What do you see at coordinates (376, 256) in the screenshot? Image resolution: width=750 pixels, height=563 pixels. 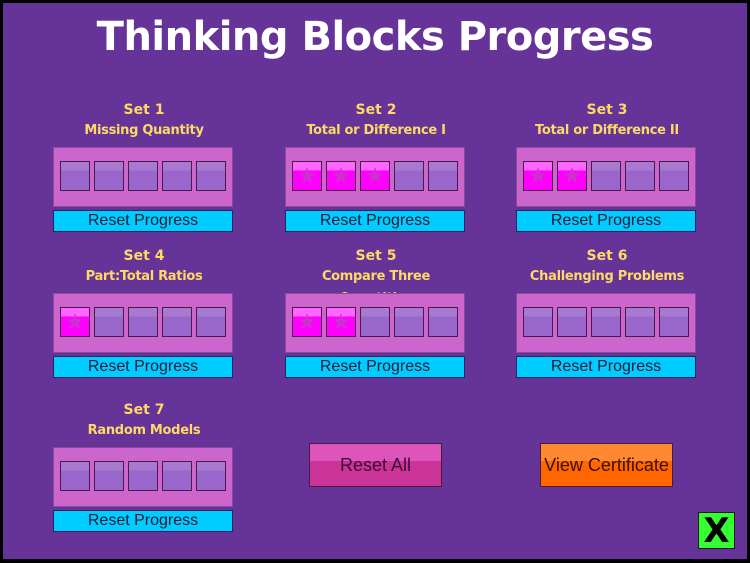 I see `set-number: Set 5` at bounding box center [376, 256].